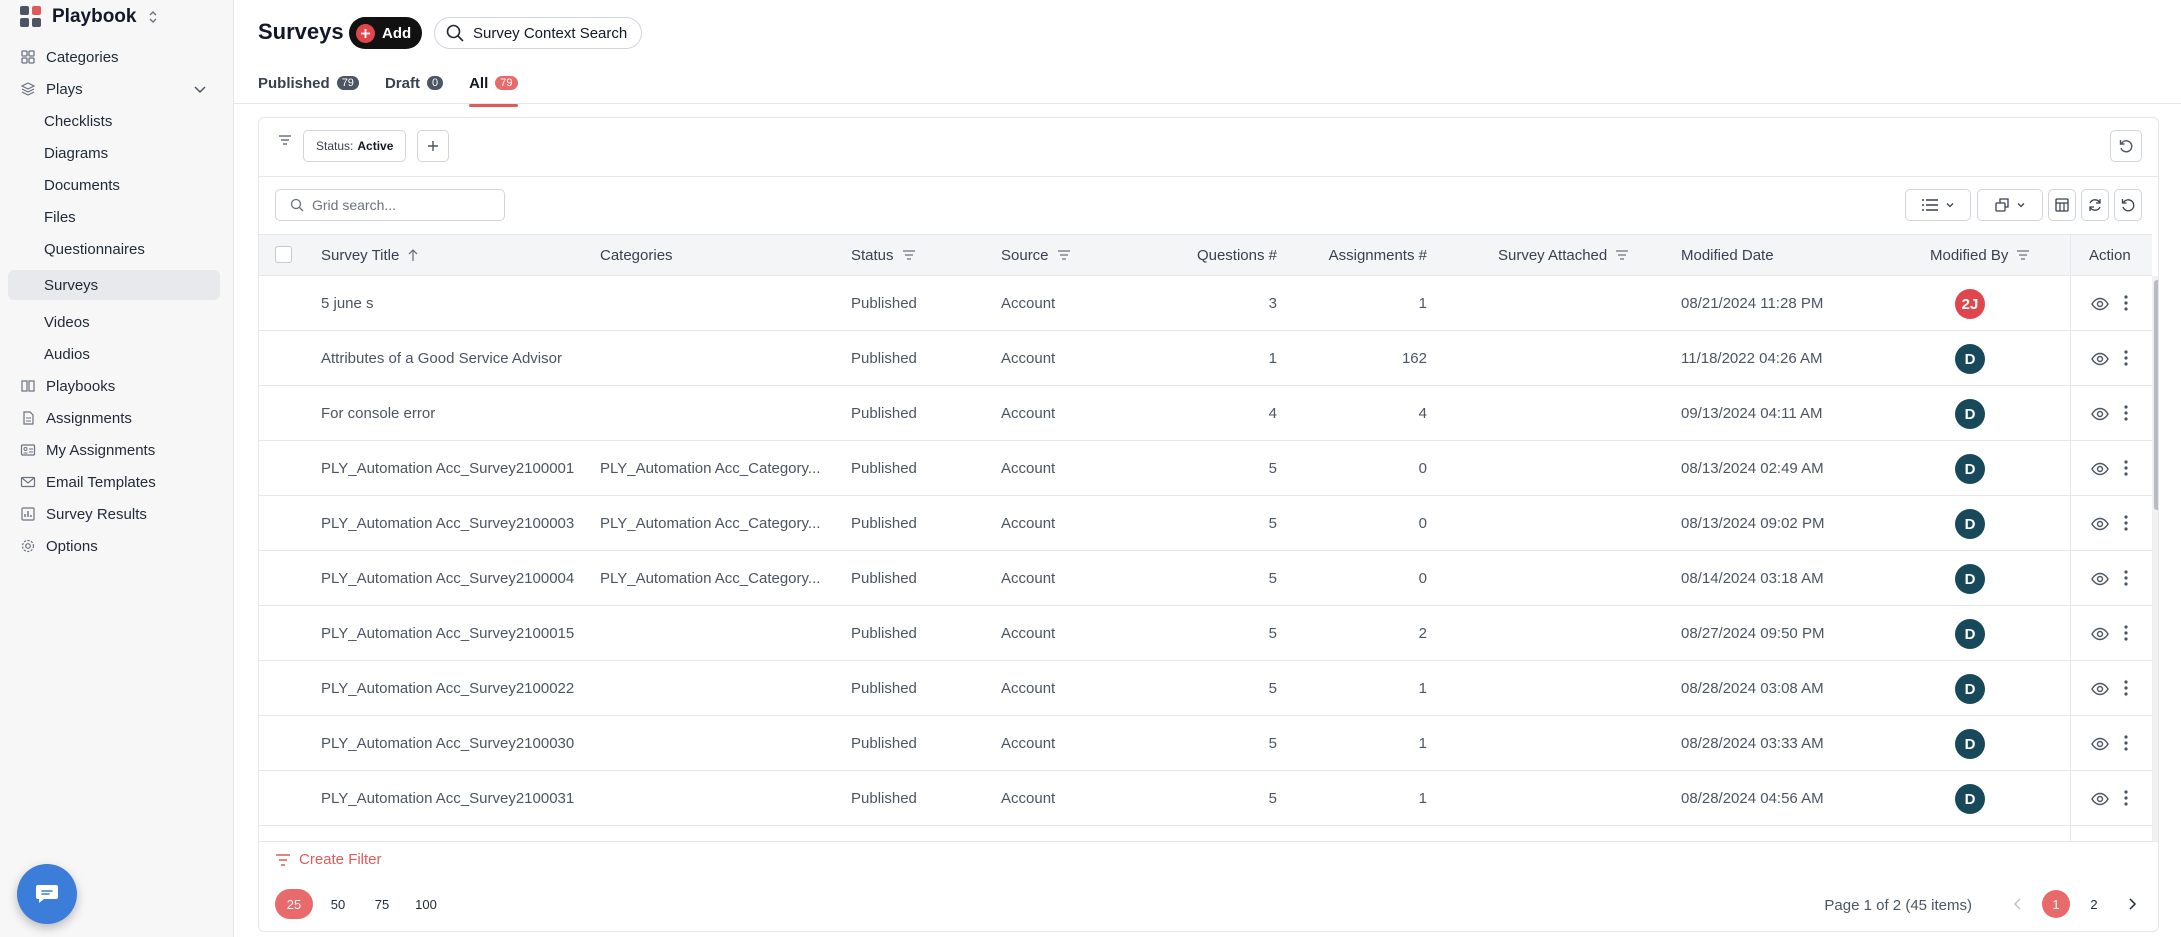 This screenshot has width=2181, height=937. I want to click on view-options-dropdown, so click(1938, 205).